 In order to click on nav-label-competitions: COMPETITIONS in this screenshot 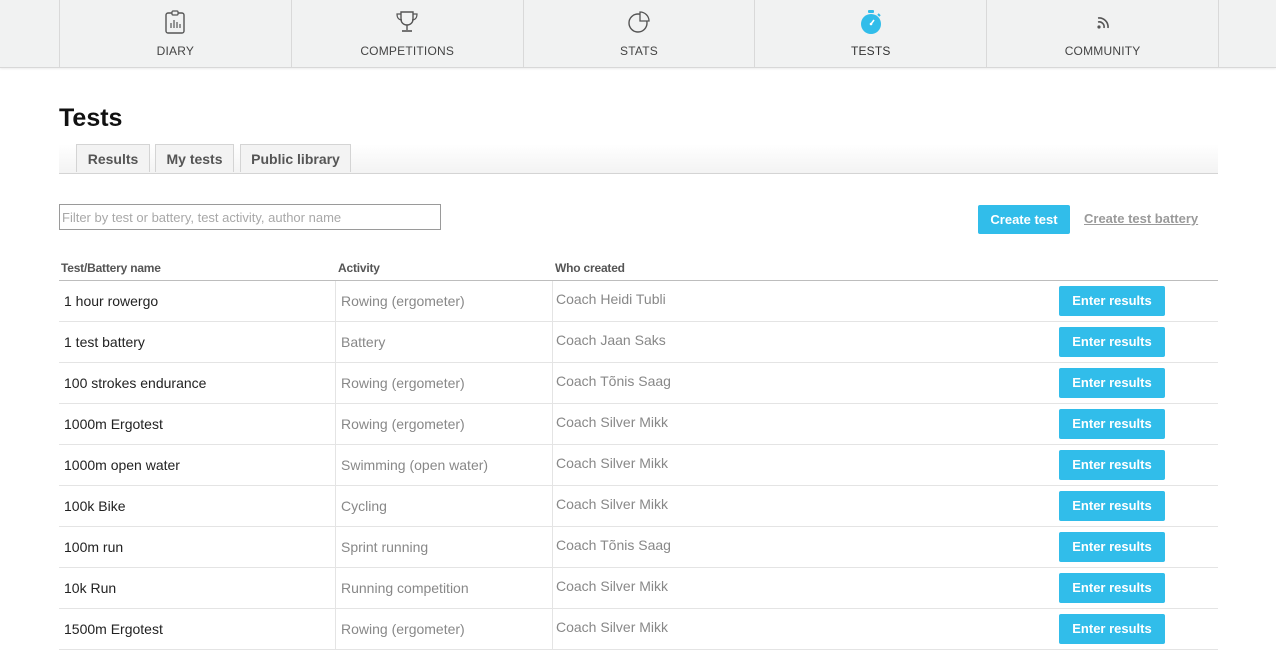, I will do `click(407, 51)`.